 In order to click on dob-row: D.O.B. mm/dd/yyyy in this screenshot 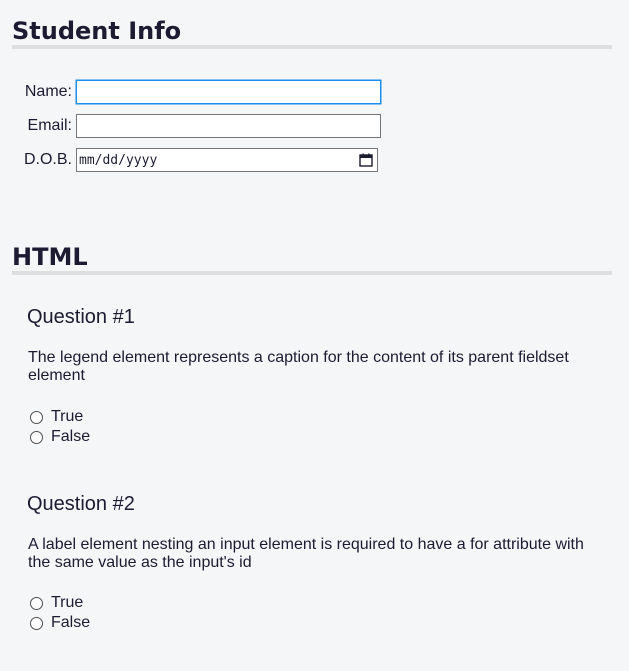, I will do `click(189, 160)`.